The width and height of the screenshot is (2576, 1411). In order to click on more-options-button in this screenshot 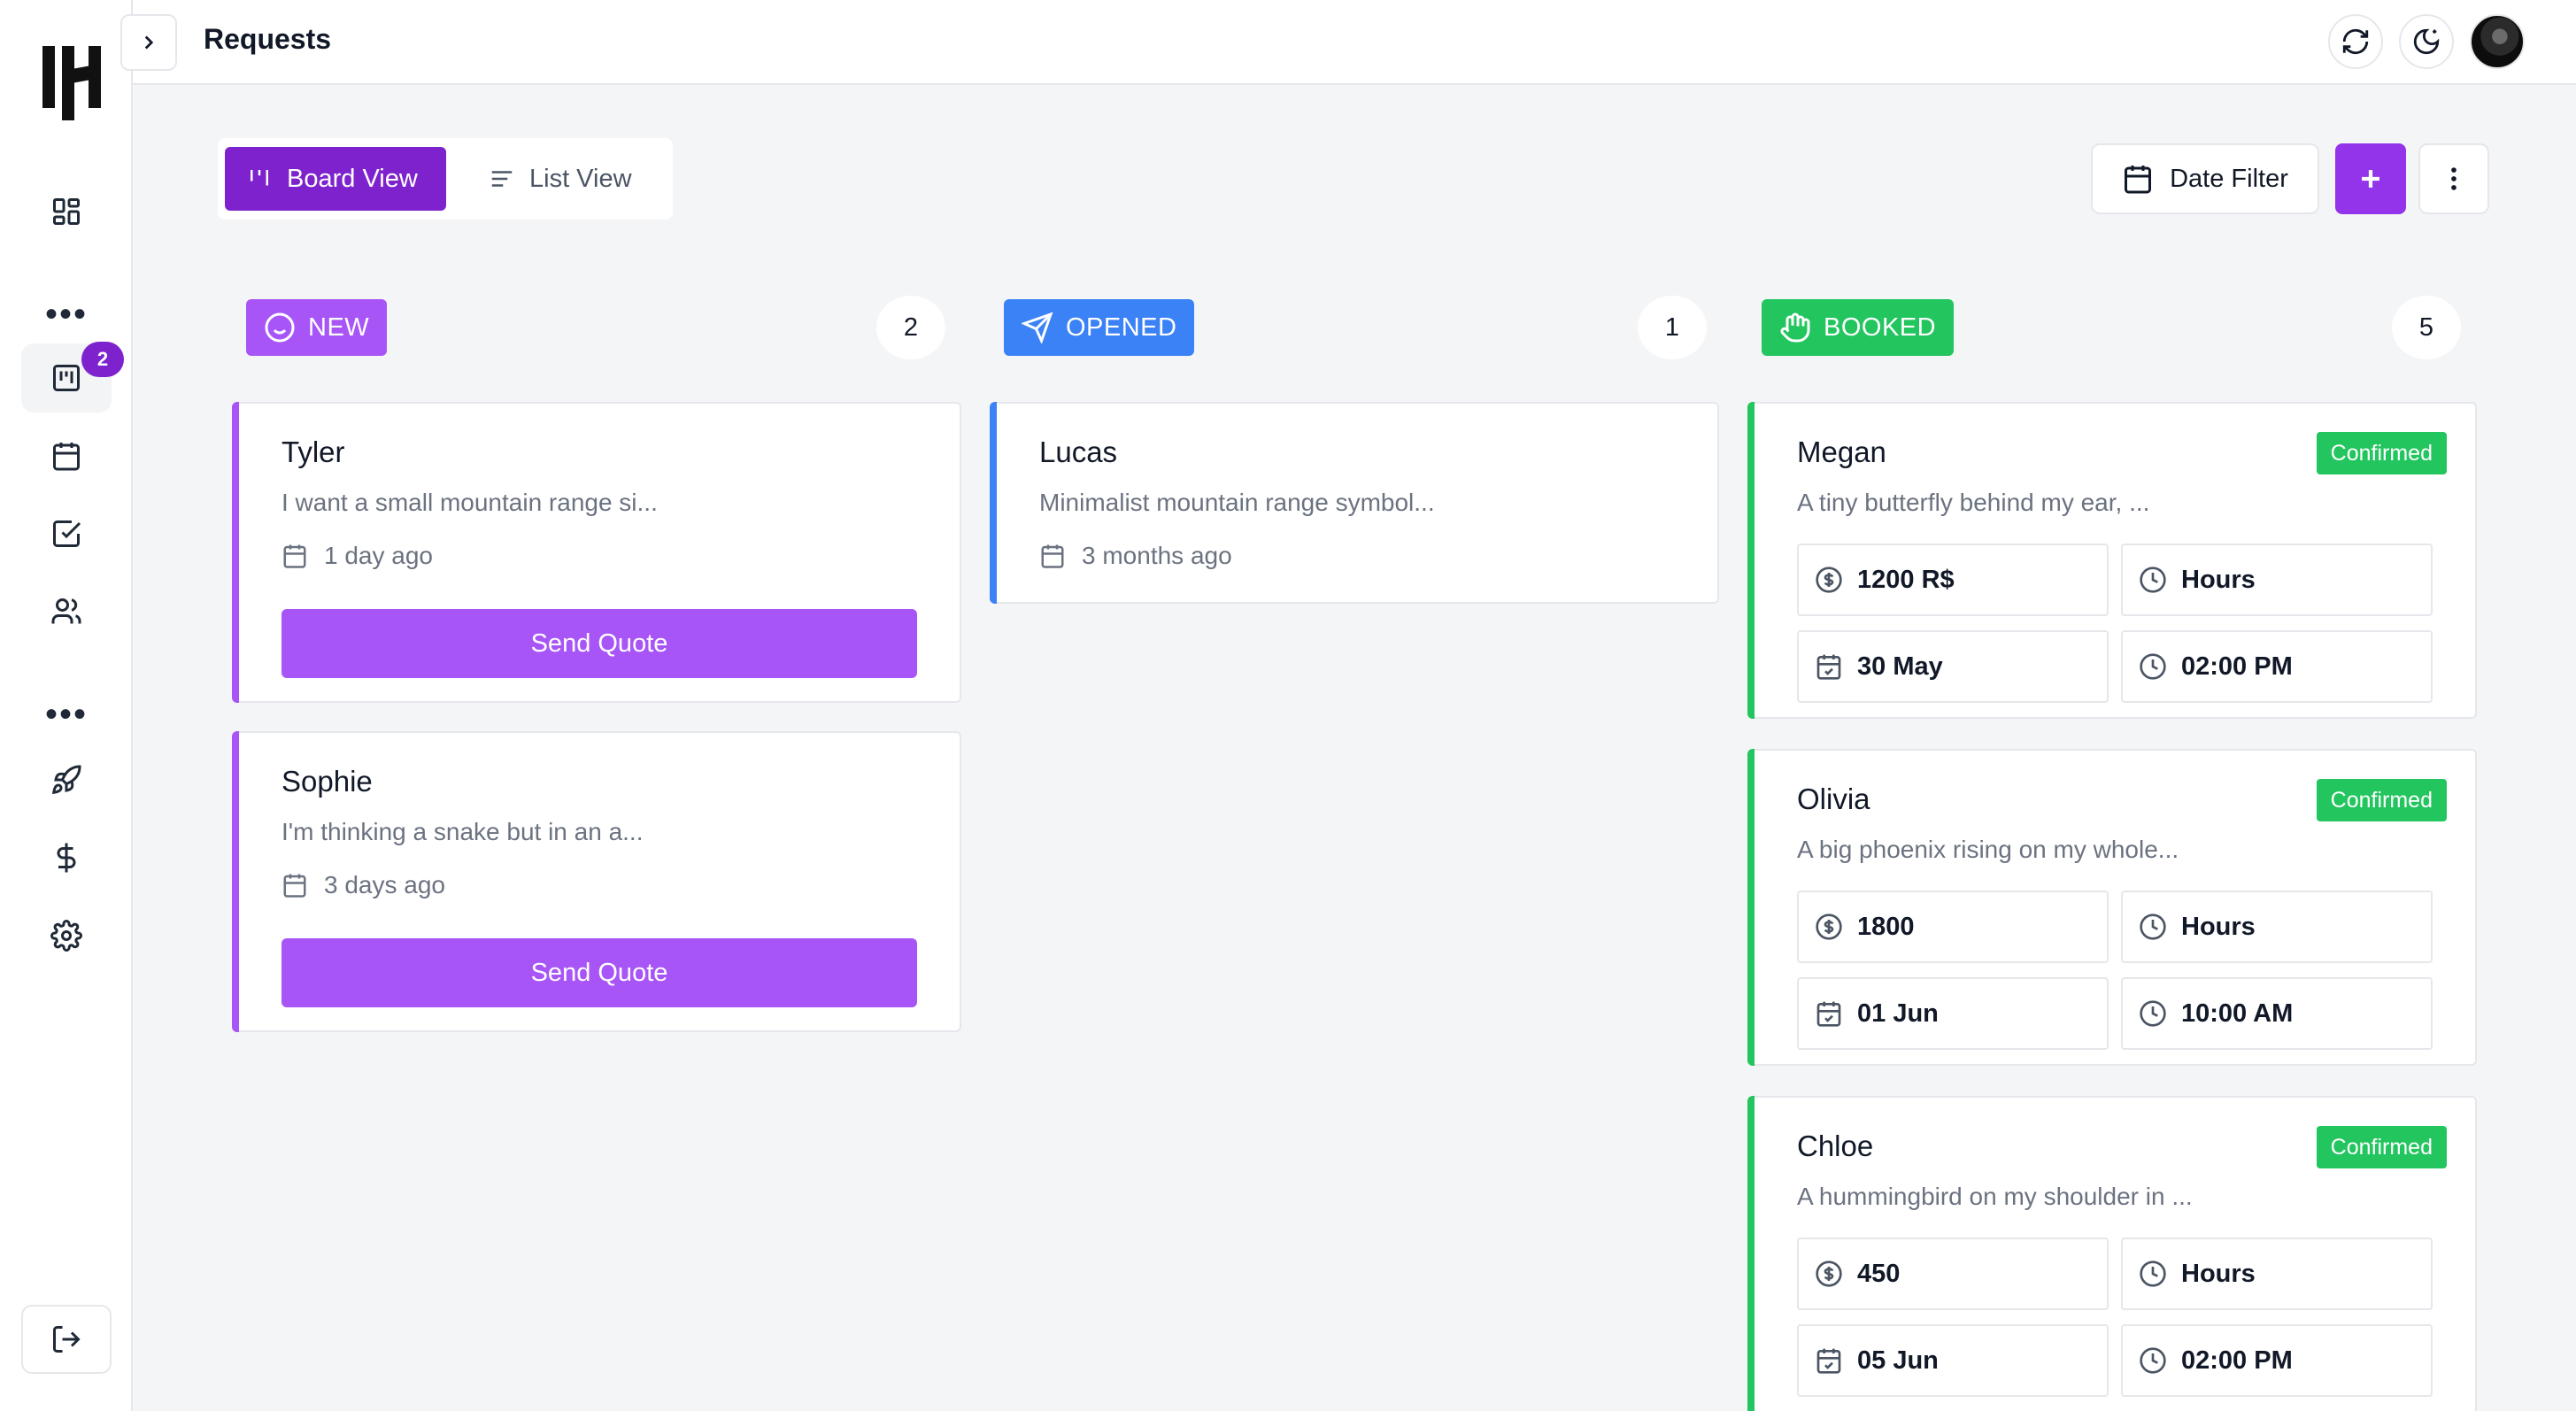, I will do `click(2453, 178)`.